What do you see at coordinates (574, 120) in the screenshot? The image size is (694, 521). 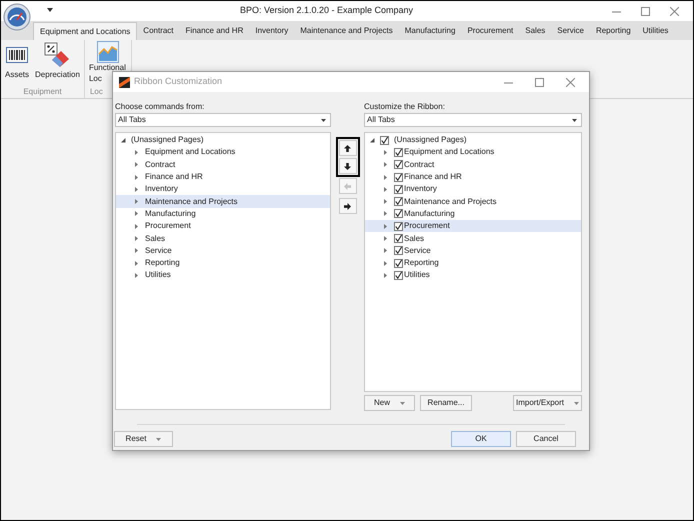 I see `dropdown-arrow-icon` at bounding box center [574, 120].